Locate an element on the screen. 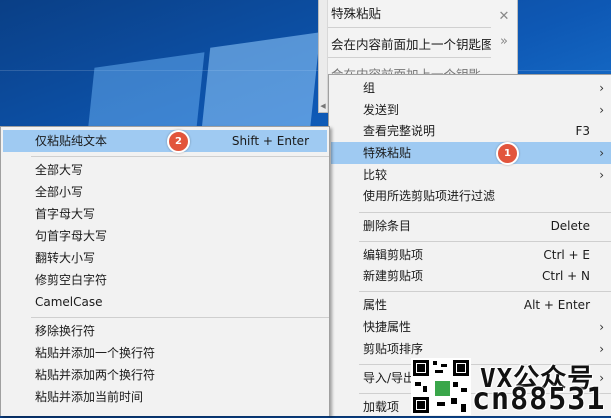 The image size is (611, 418). menu-item-compare: 比较 › is located at coordinates (471, 175).